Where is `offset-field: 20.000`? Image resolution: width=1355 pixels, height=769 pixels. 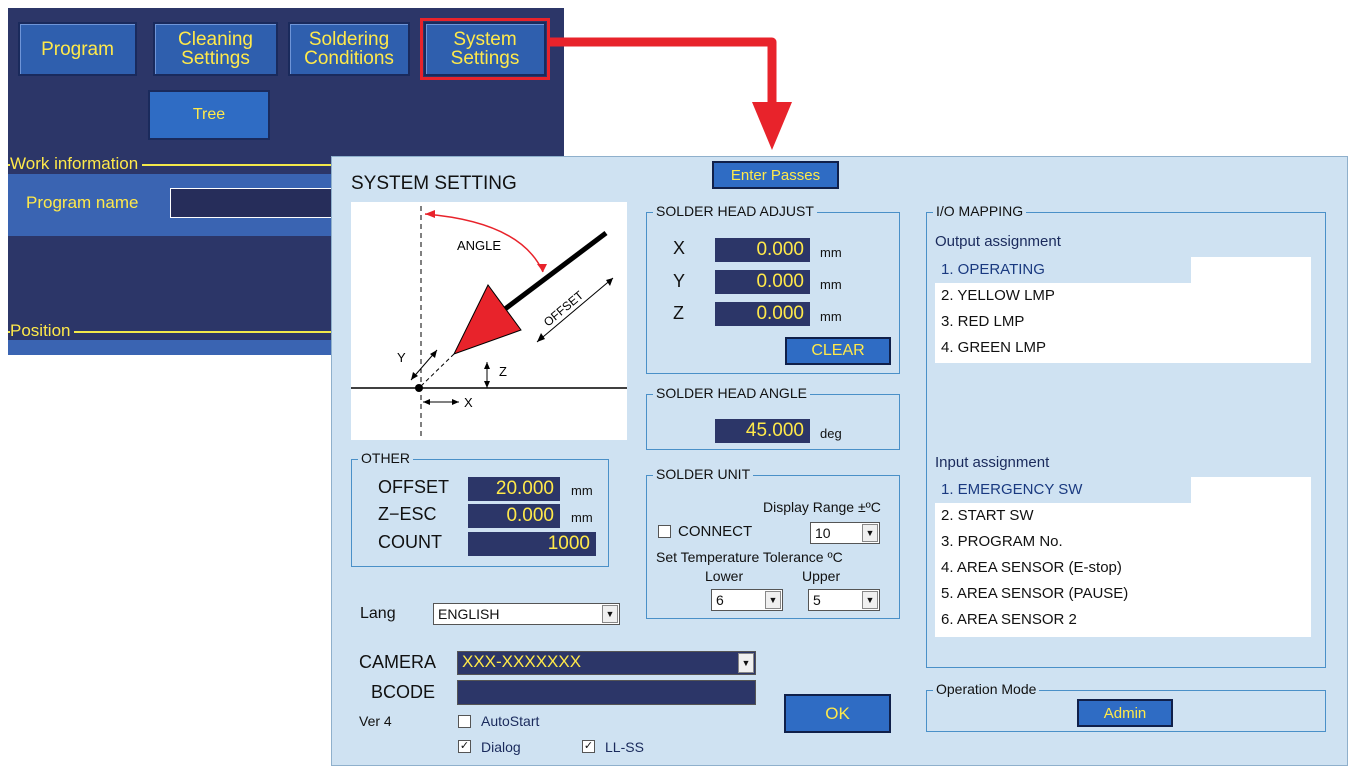 offset-field: 20.000 is located at coordinates (514, 489).